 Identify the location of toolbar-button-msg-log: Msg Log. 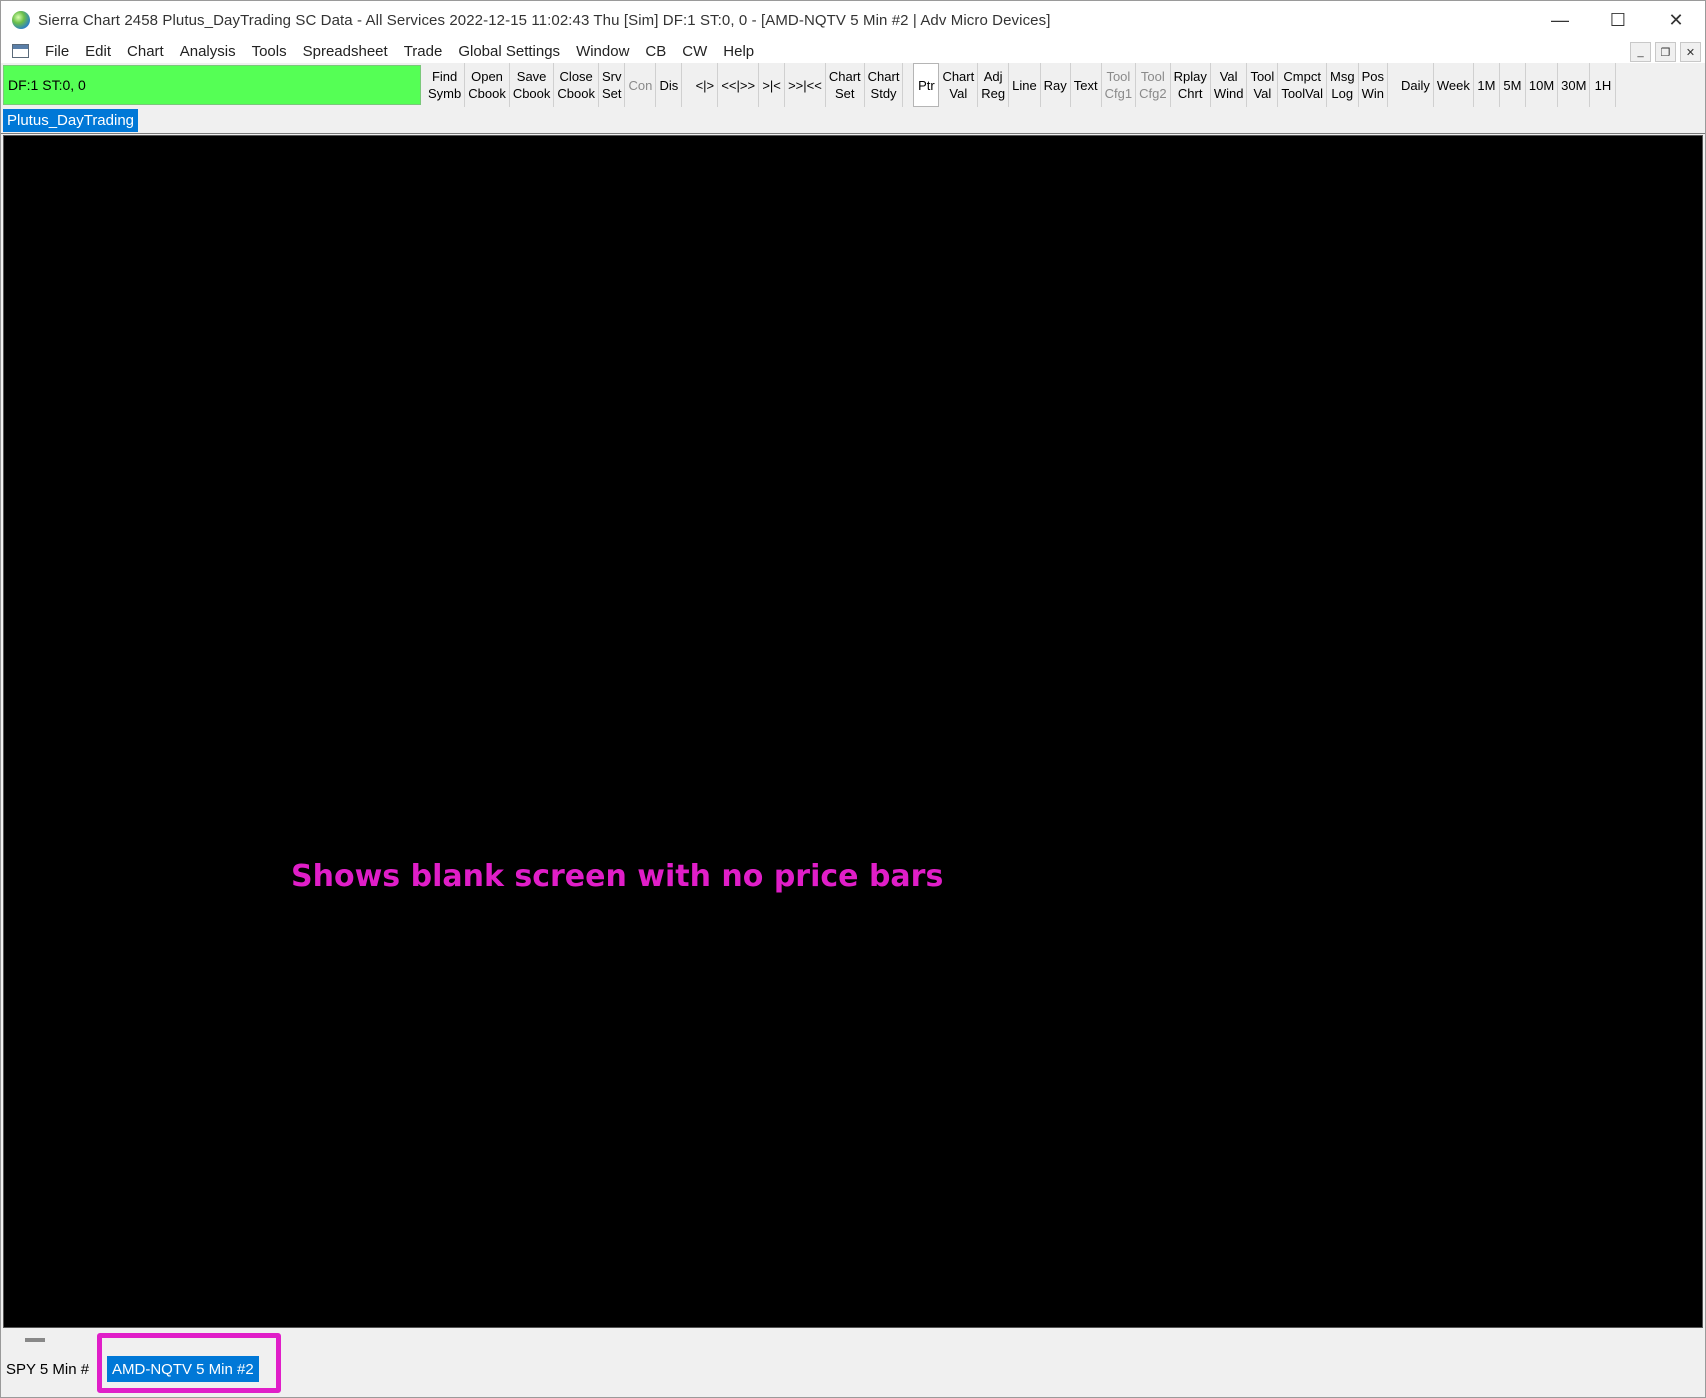
(1343, 85).